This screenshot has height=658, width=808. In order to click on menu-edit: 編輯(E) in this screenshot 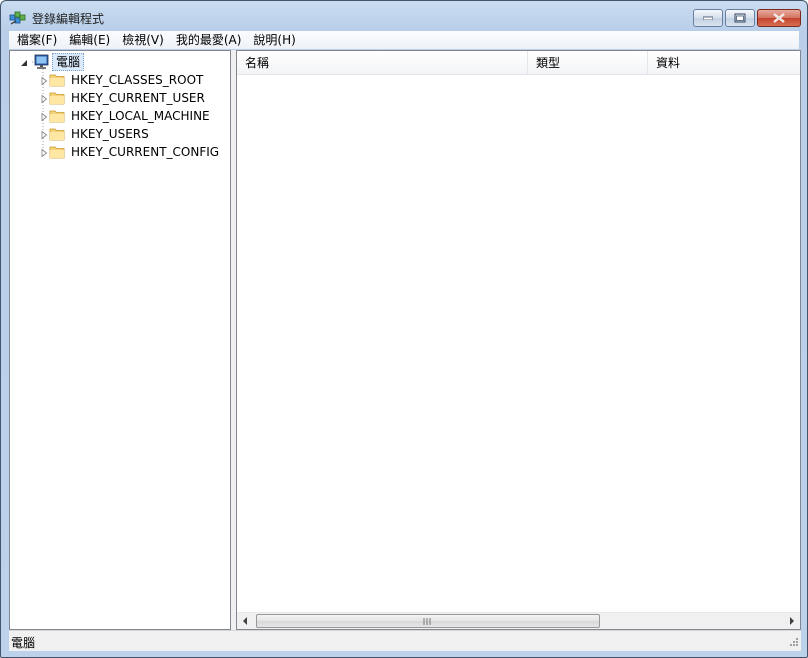, I will do `click(89, 40)`.